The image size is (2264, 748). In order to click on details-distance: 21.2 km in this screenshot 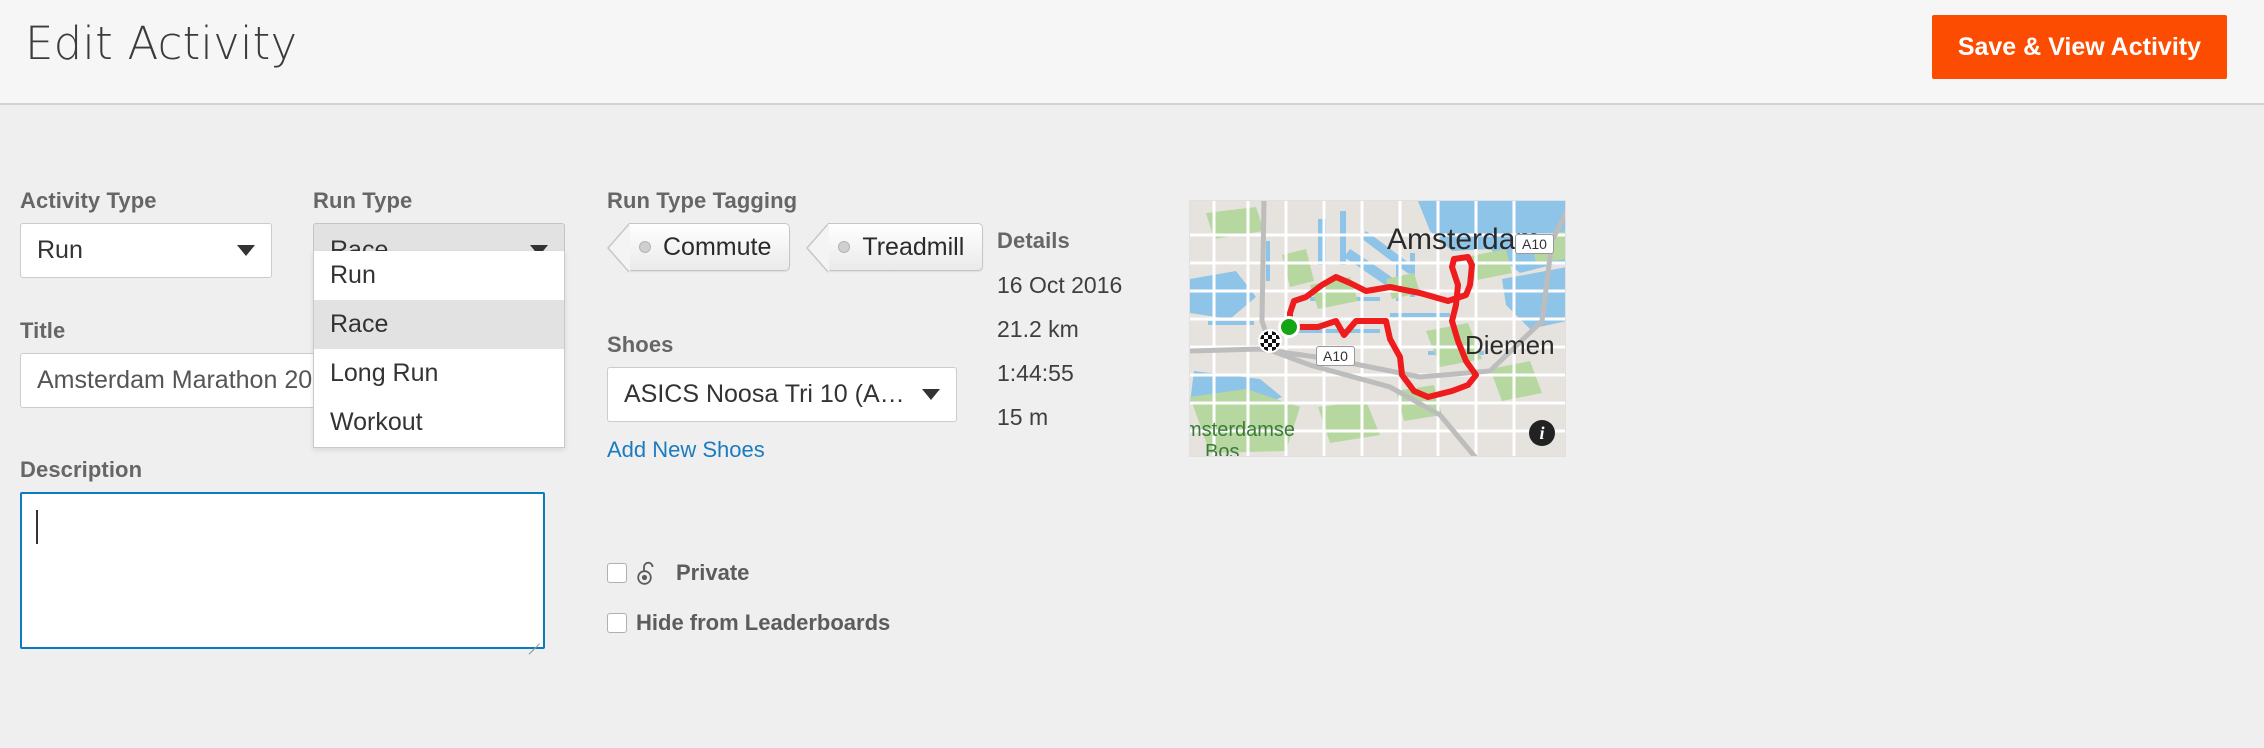, I will do `click(1038, 329)`.